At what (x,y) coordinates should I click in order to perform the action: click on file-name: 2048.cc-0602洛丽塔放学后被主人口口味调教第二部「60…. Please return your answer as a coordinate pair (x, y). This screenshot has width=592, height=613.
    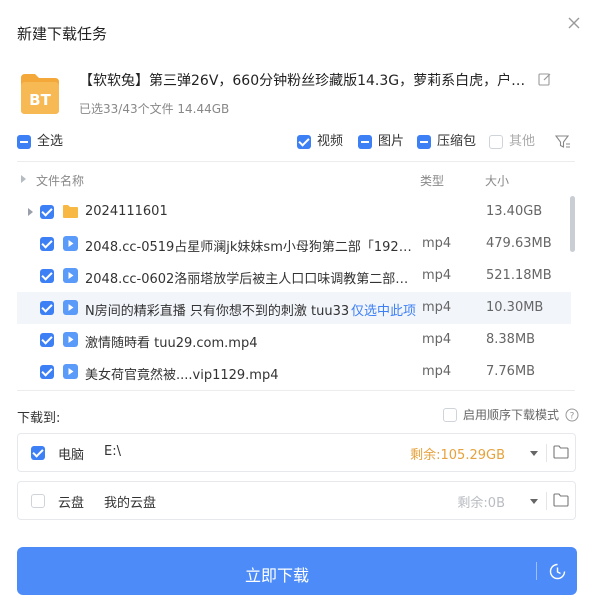
    Looking at the image, I should click on (248, 279).